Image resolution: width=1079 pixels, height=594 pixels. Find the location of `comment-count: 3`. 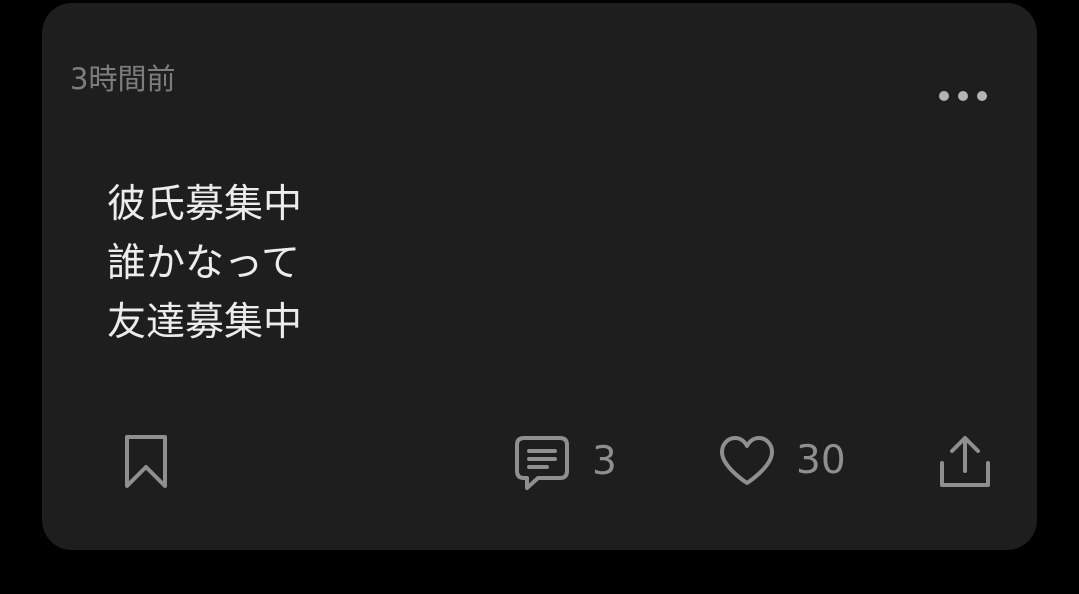

comment-count: 3 is located at coordinates (604, 461).